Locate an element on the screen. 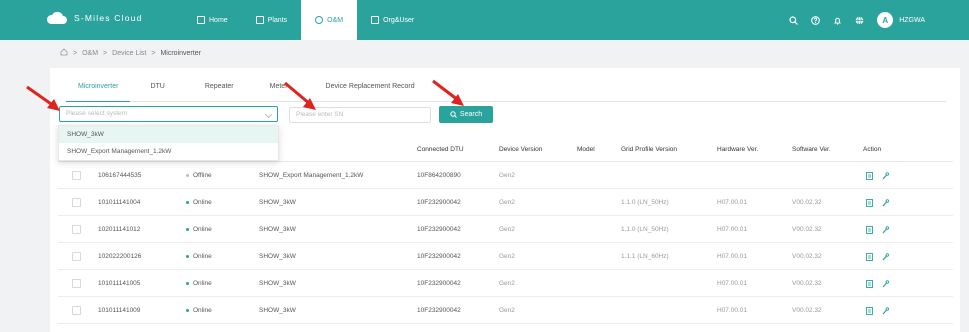  breadcrumb-om: O&M is located at coordinates (90, 53).